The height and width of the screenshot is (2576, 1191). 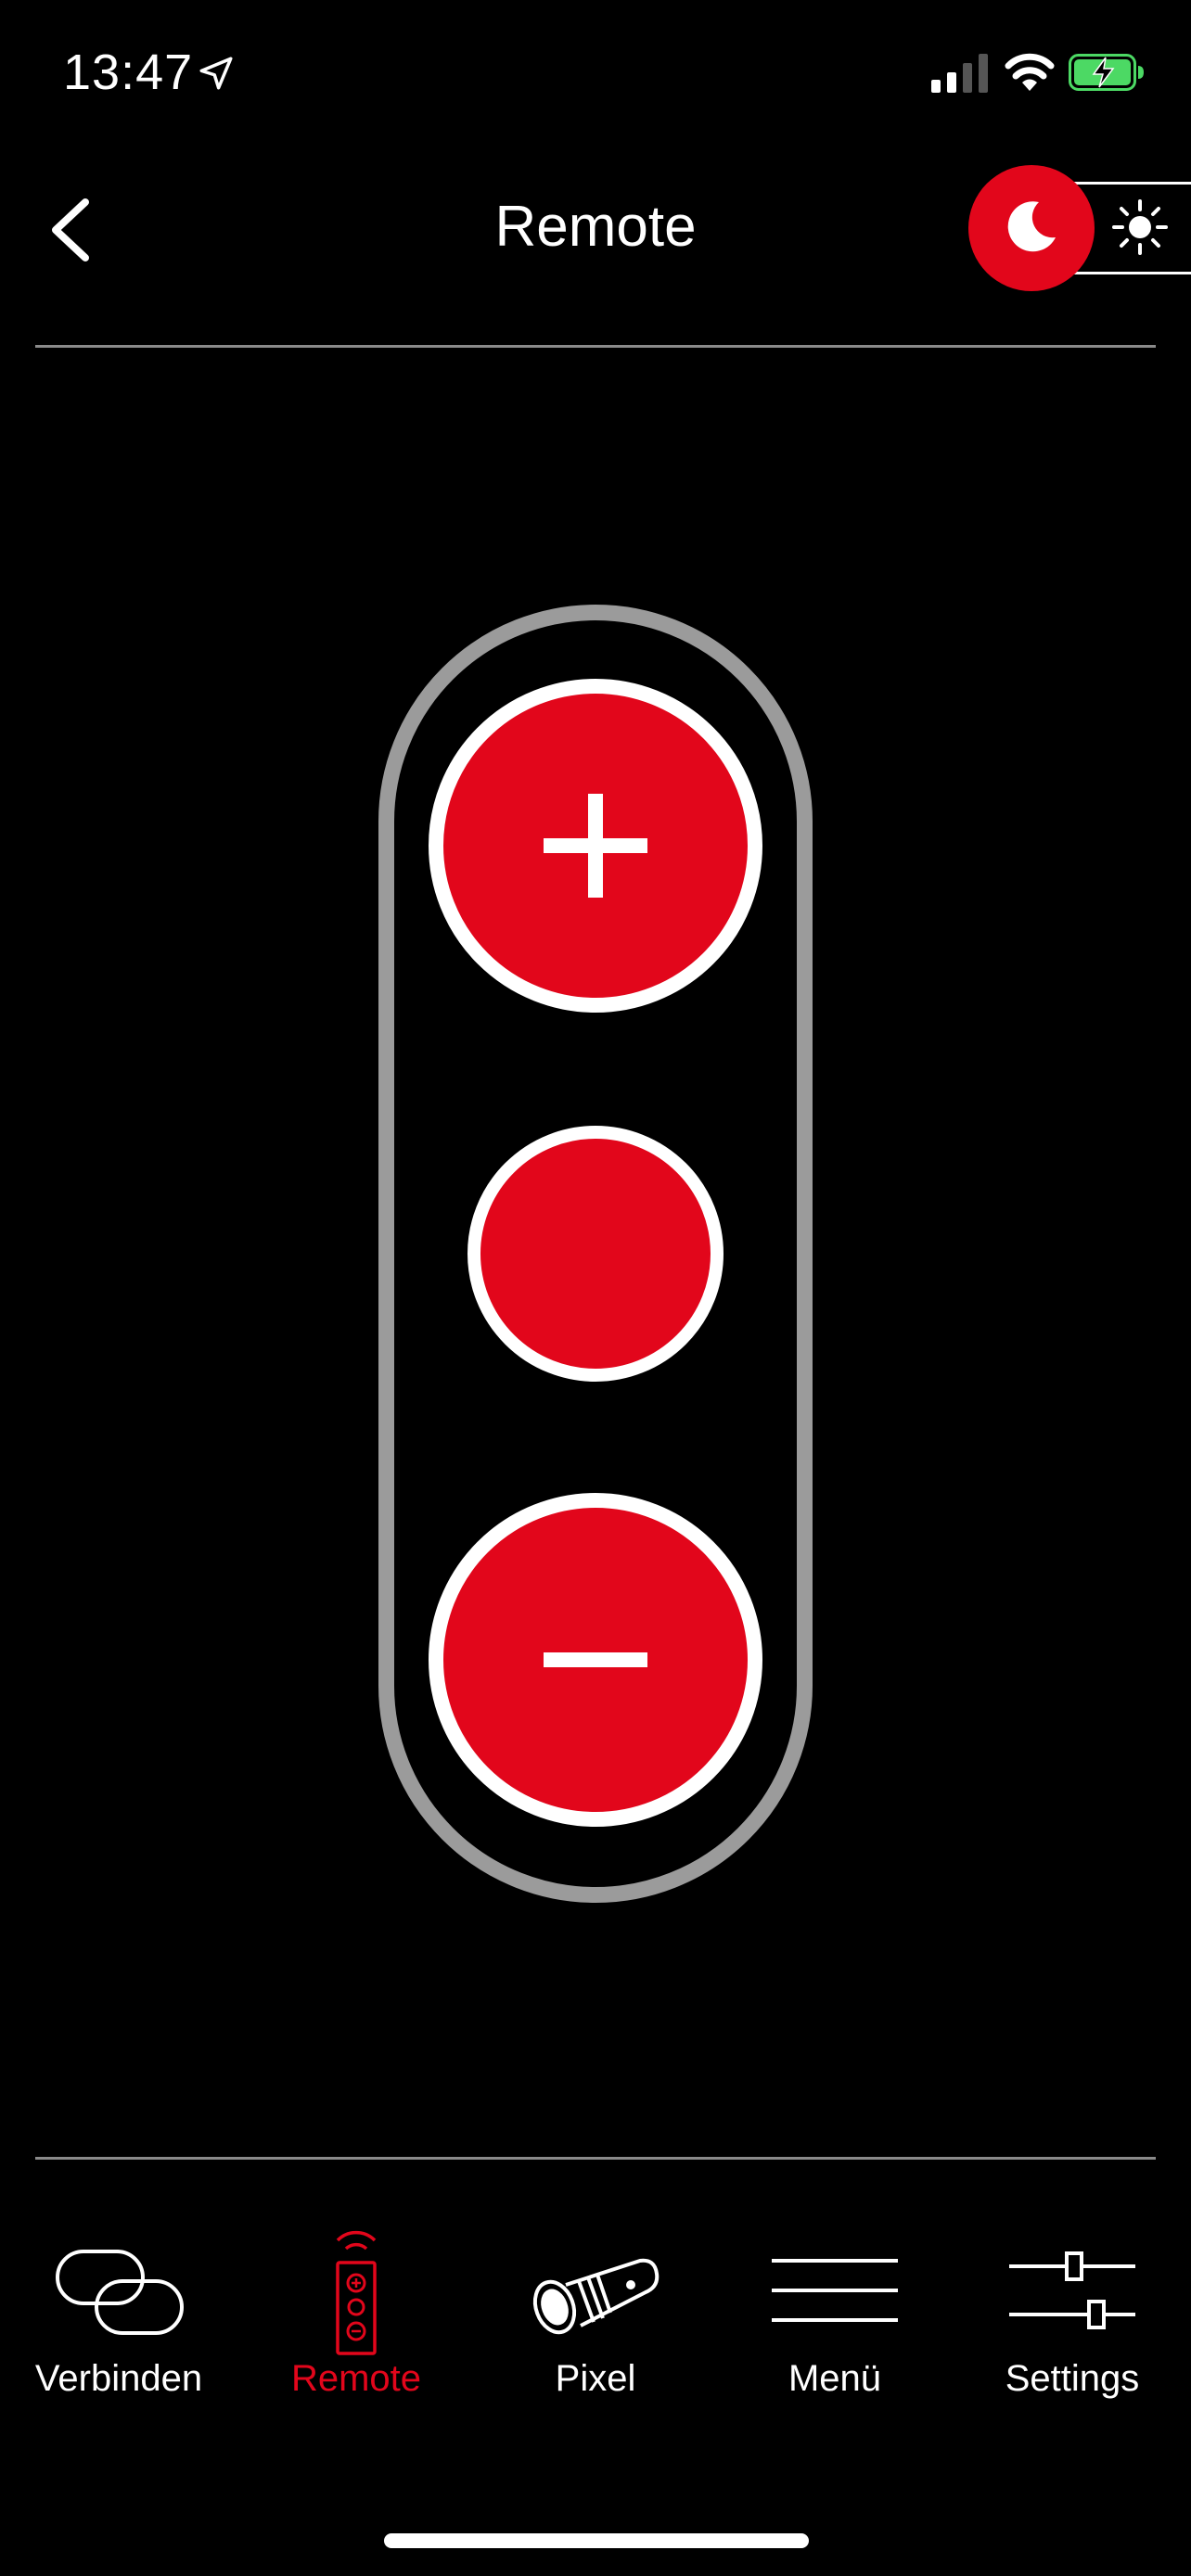 I want to click on tab-label: Remote, so click(x=356, y=2379).